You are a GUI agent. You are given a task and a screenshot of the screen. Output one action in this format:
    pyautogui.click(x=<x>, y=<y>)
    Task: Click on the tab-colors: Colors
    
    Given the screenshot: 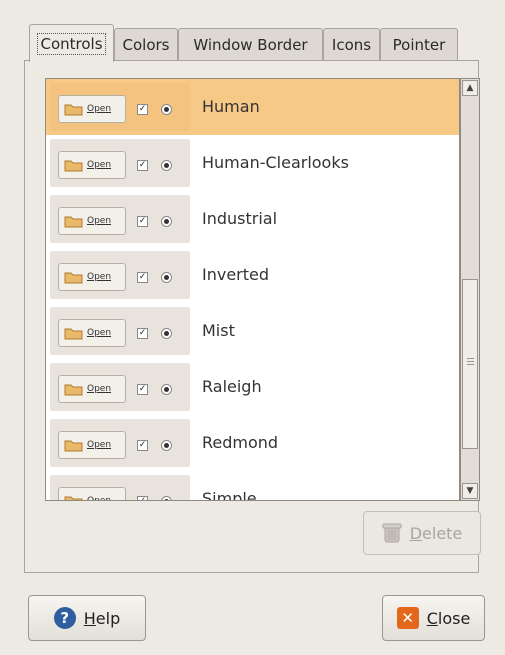 What is the action you would take?
    pyautogui.click(x=146, y=44)
    